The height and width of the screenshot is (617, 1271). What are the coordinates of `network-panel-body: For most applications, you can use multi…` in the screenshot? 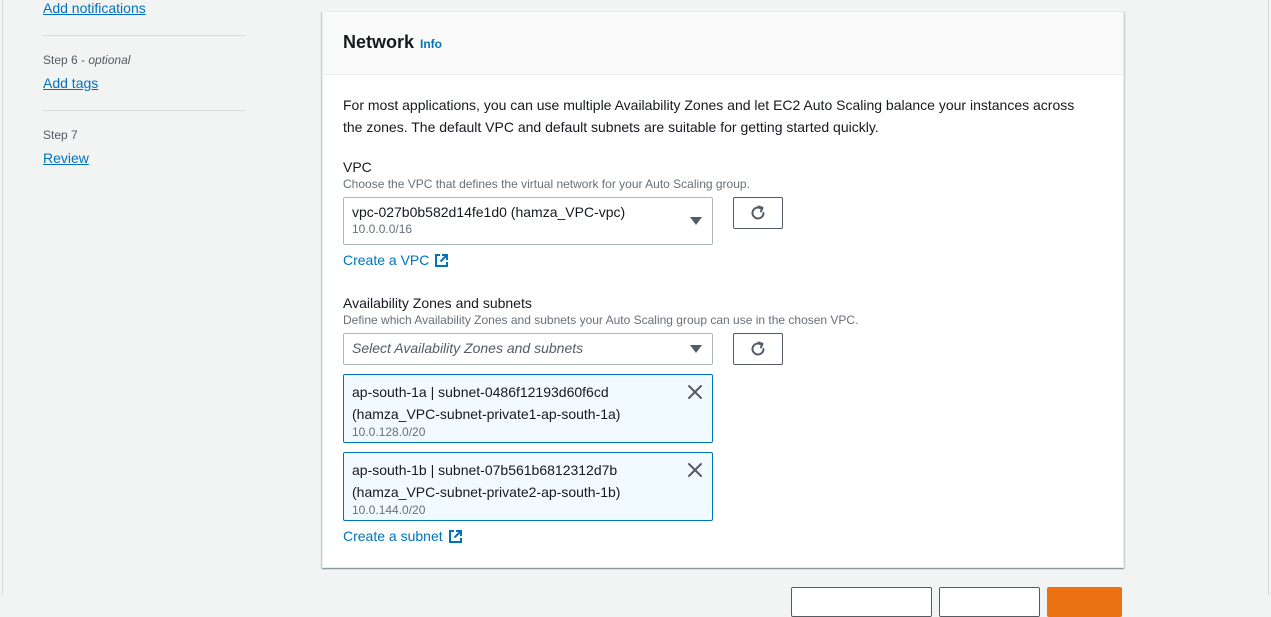 It's located at (723, 116).